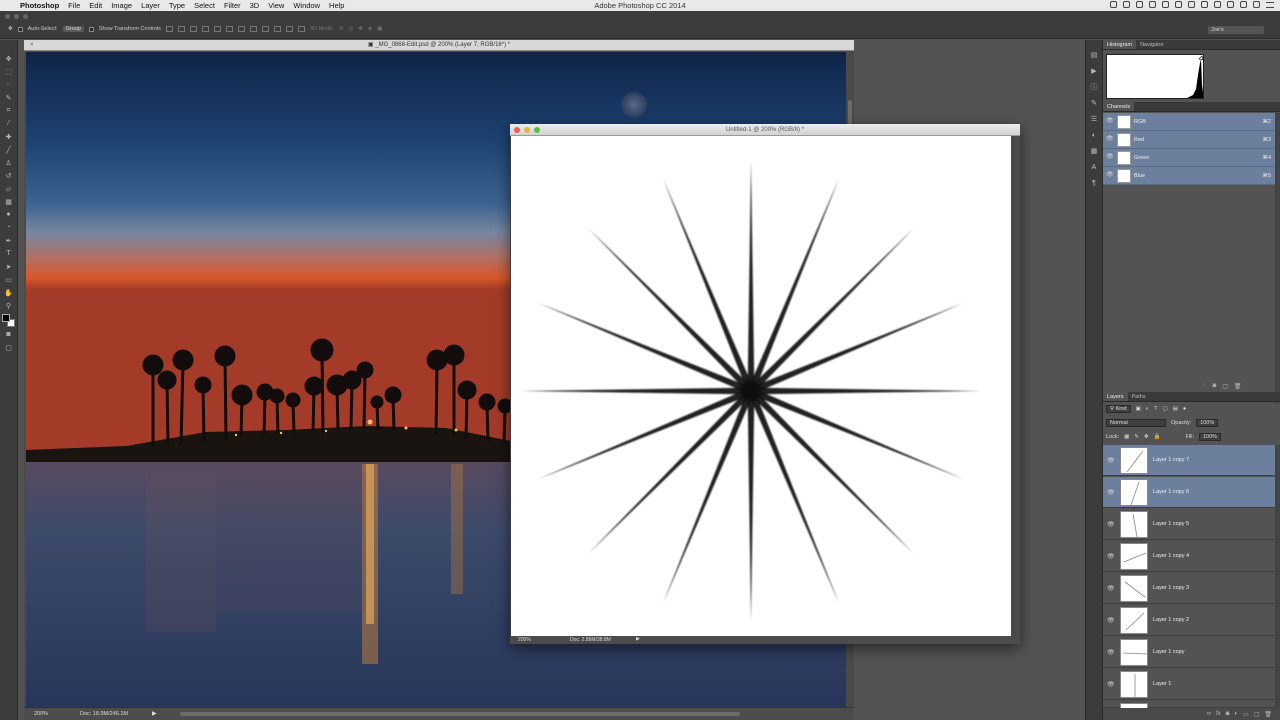 This screenshot has height=720, width=1280. I want to click on quick-select-tool-icon: ✎, so click(9, 97).